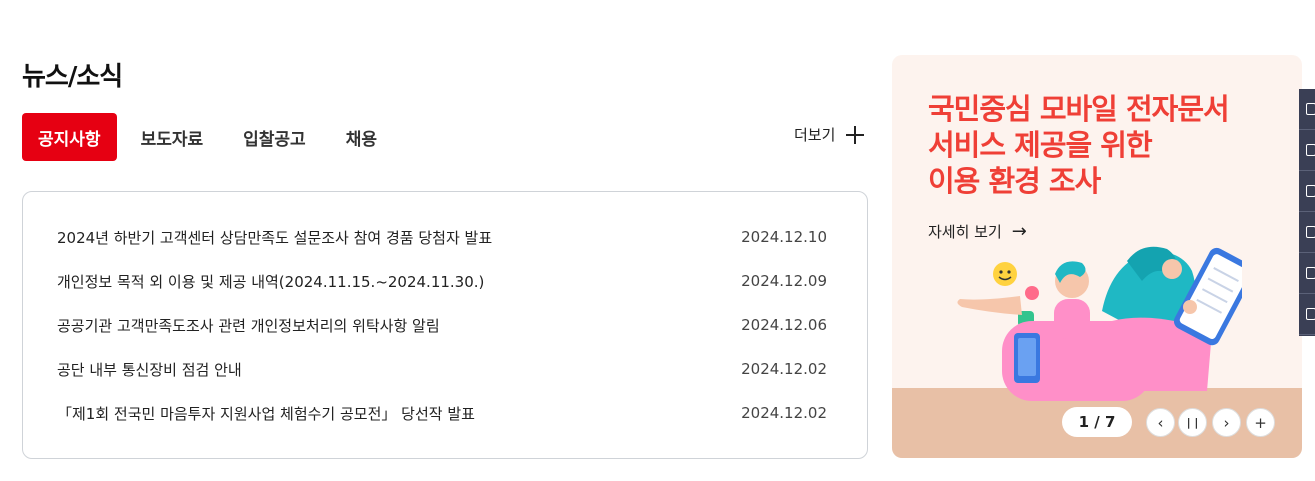  Describe the element at coordinates (72, 77) in the screenshot. I see `section-title: 뉴스/소식` at that location.